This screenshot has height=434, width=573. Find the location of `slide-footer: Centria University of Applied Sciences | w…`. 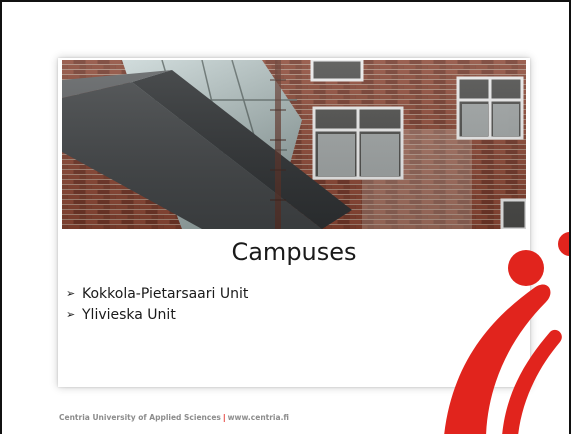

slide-footer: Centria University of Applied Sciences | w… is located at coordinates (174, 417).